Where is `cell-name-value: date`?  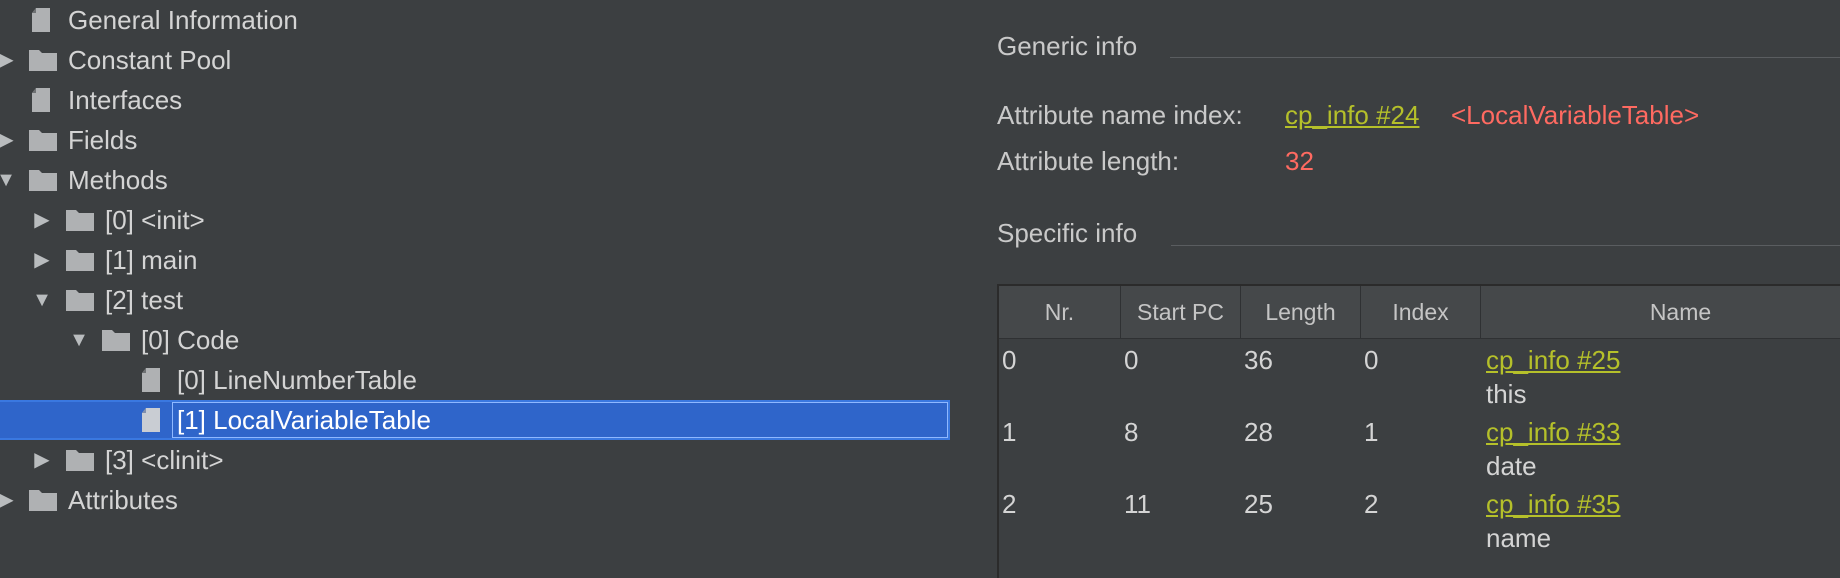 cell-name-value: date is located at coordinates (1511, 466).